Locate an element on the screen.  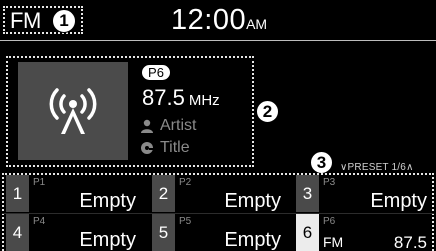
preset-band: FM is located at coordinates (333, 242).